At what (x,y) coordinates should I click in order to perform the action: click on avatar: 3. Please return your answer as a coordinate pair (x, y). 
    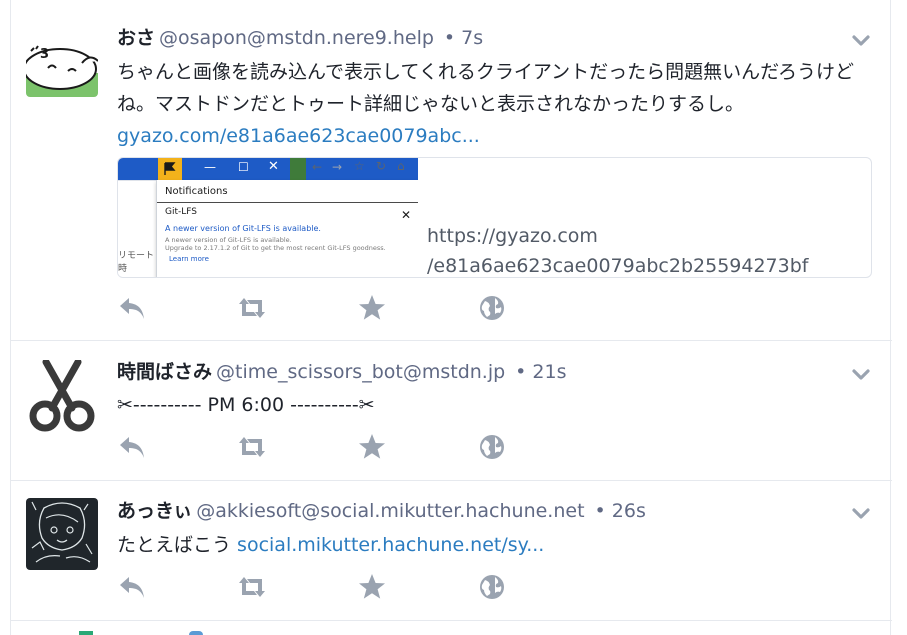
    Looking at the image, I should click on (62, 61).